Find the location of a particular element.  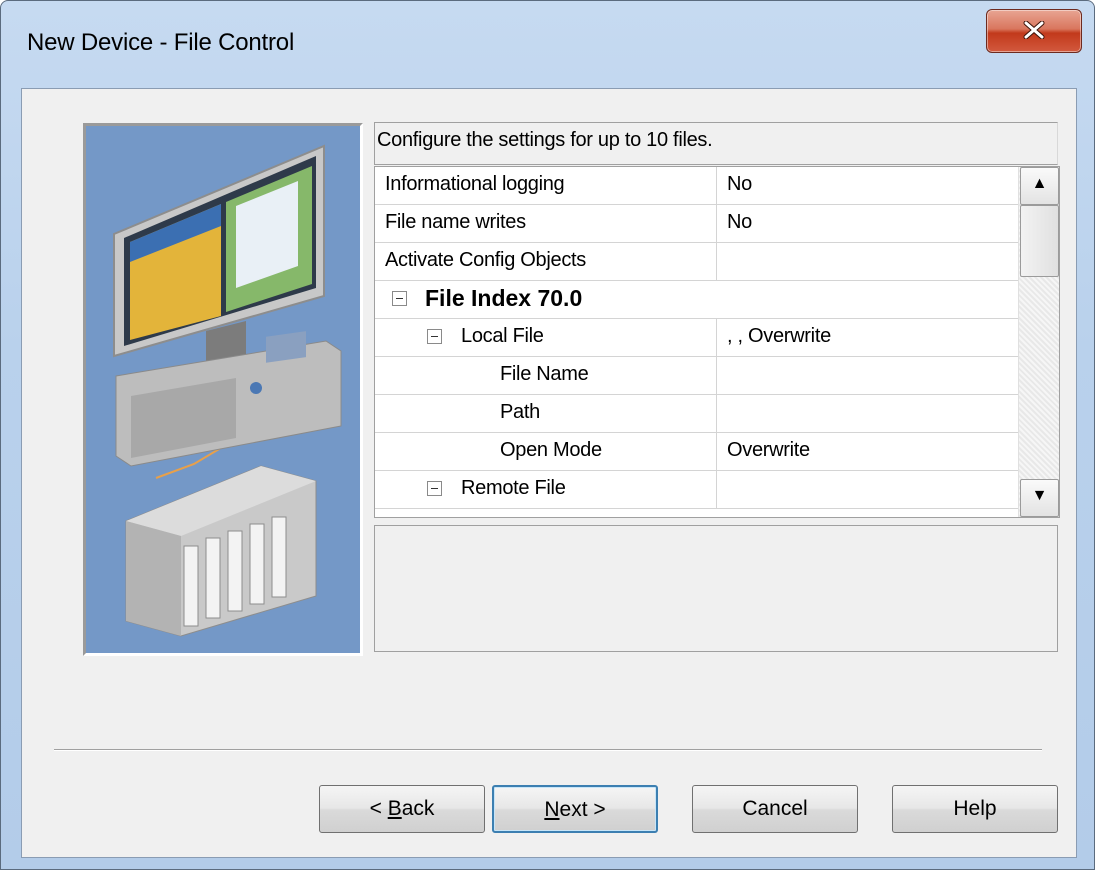

grid-category-file-index: File Index 70.0 is located at coordinates (696, 300).